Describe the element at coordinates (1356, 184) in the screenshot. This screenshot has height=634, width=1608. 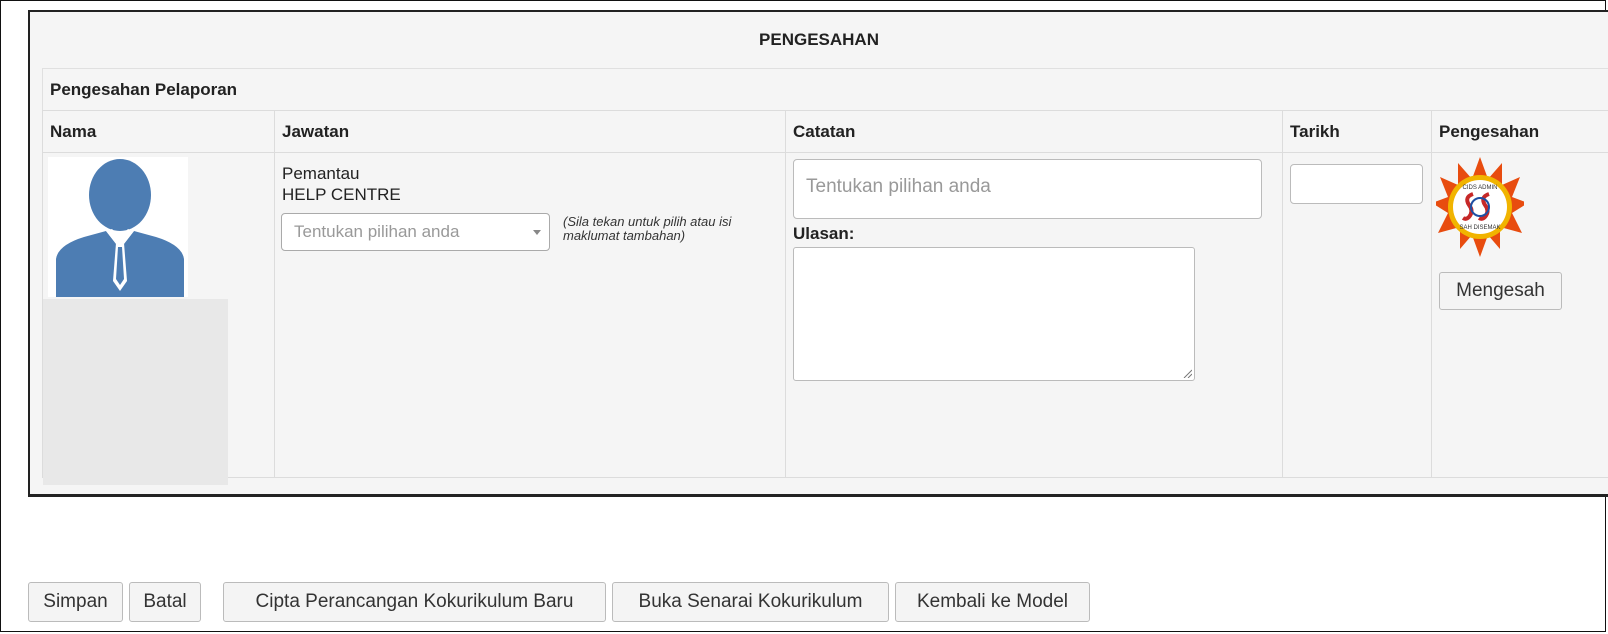
I see `tarikh-input` at that location.